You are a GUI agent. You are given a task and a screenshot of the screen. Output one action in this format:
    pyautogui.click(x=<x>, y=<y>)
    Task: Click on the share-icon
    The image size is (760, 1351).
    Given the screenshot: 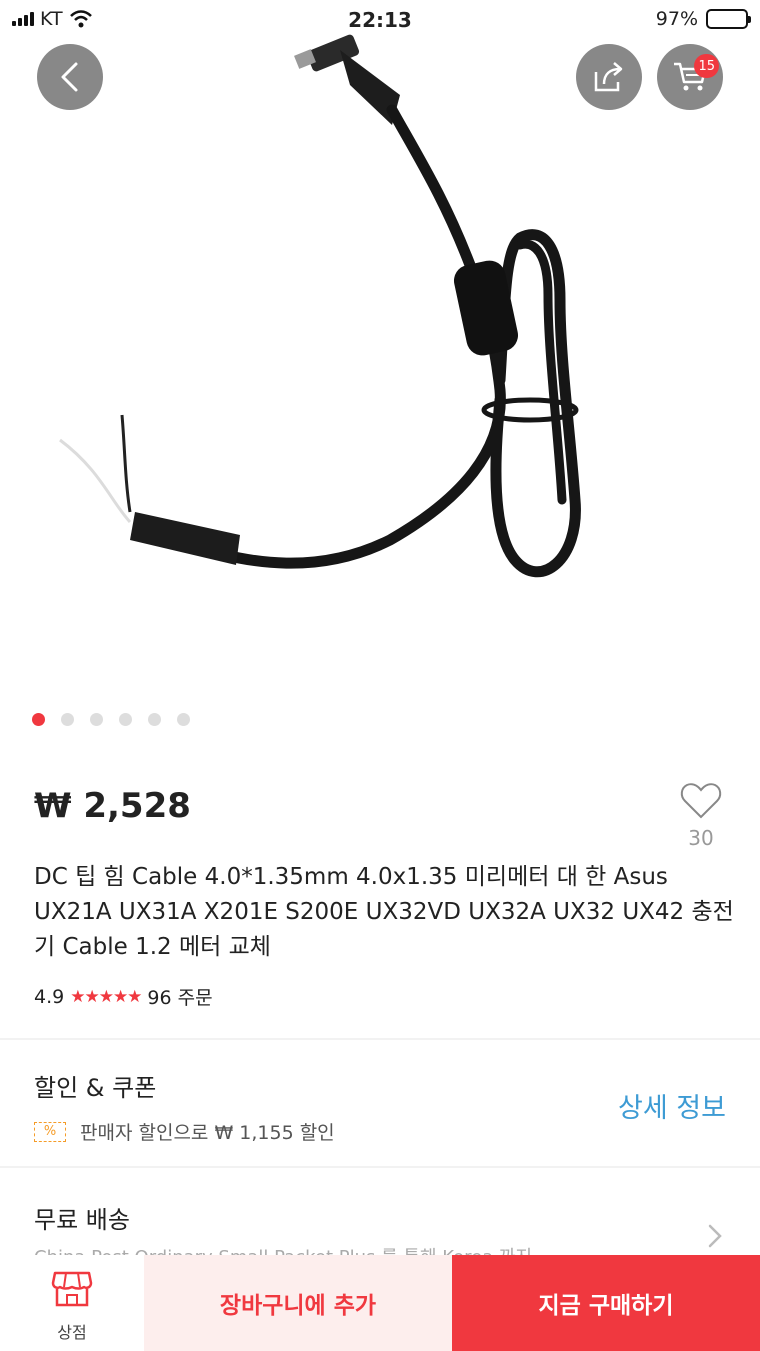 What is the action you would take?
    pyautogui.click(x=608, y=77)
    